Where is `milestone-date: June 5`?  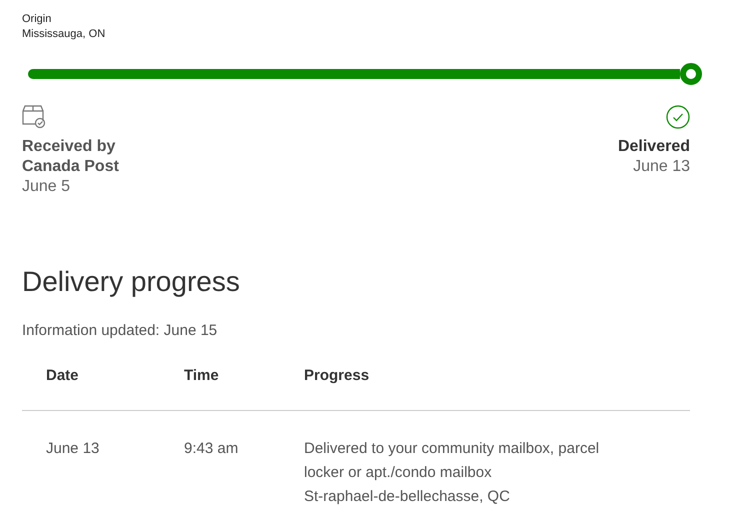
milestone-date: June 5 is located at coordinates (46, 187).